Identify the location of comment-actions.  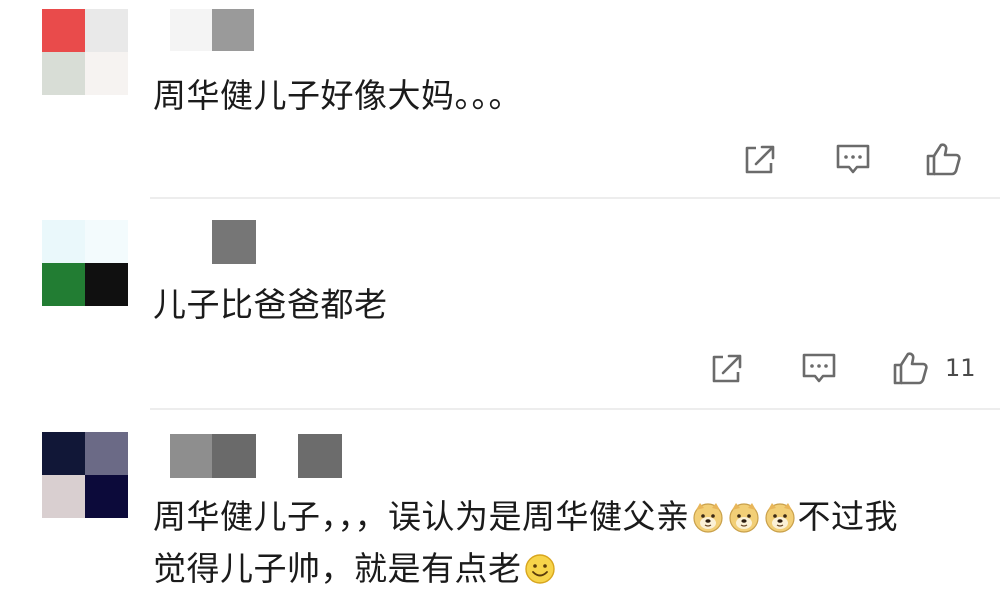
(858, 159).